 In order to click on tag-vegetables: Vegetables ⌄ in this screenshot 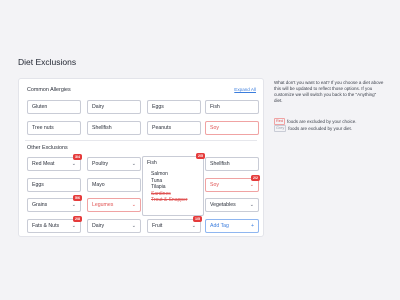, I will do `click(232, 205)`.